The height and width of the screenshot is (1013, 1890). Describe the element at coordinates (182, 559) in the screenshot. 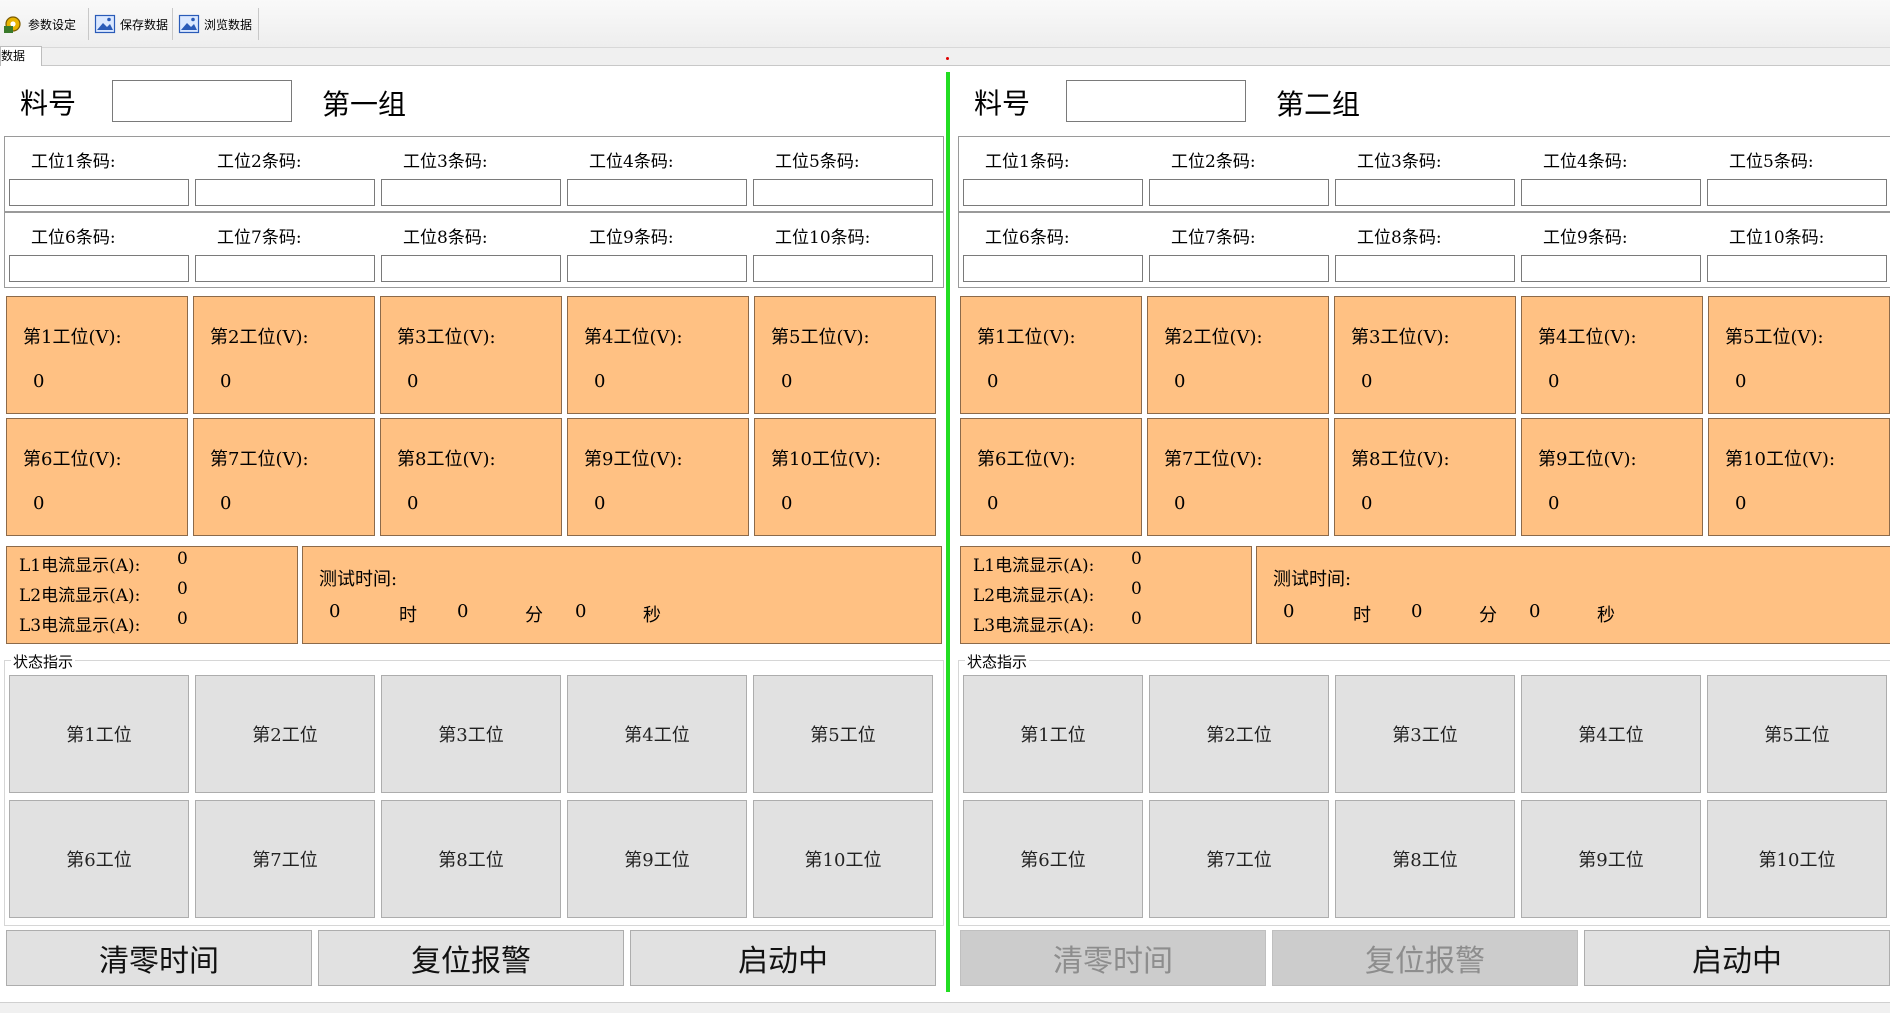

I see `current-value: 0` at that location.